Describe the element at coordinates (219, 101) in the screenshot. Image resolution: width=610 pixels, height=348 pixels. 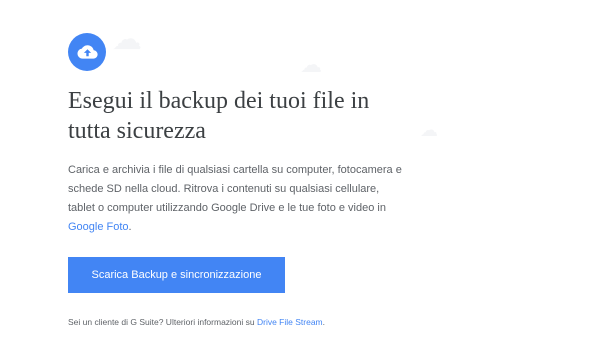
I see `page-title-line-1: Esegui il backup dei tuoi file in` at that location.